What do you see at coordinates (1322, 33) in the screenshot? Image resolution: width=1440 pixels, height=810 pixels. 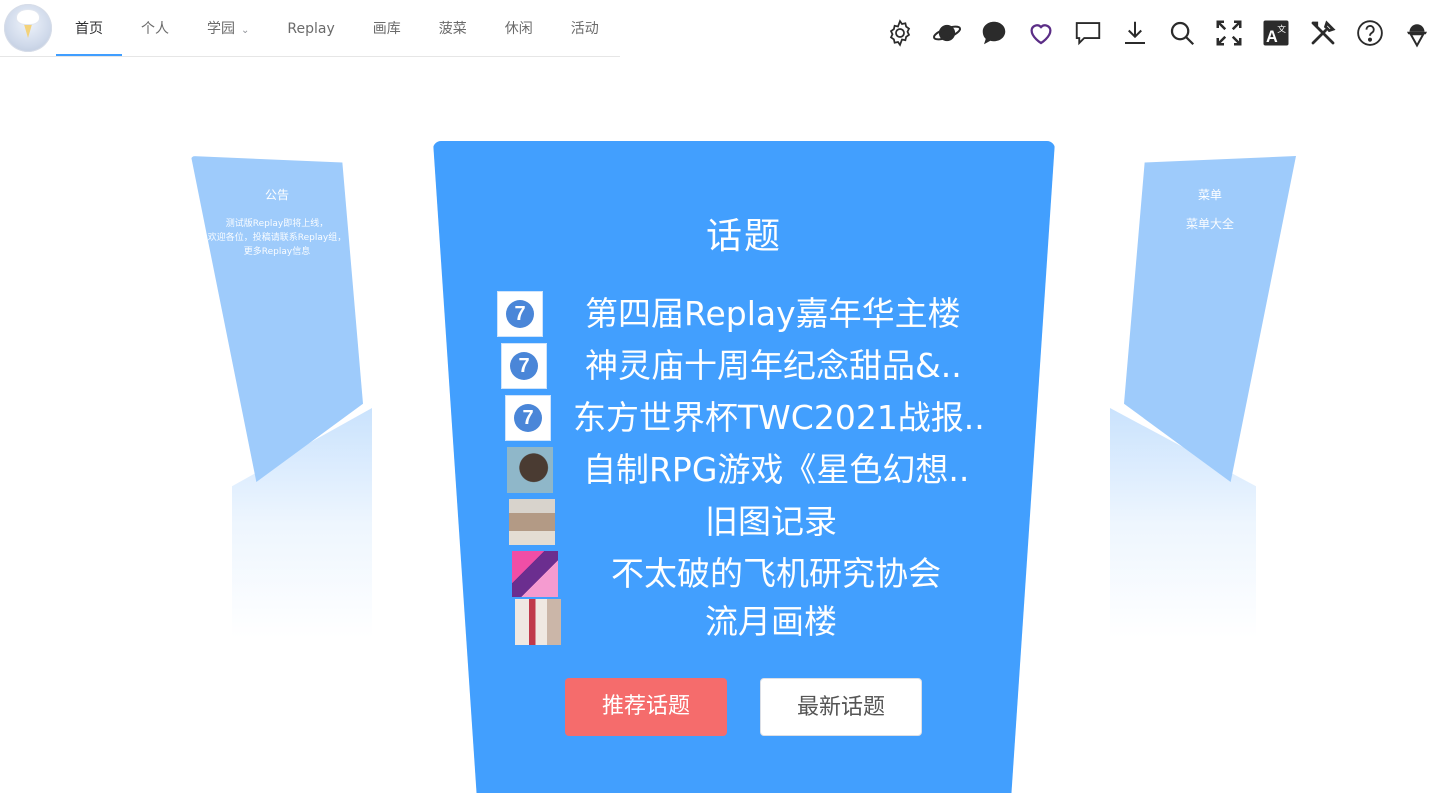 I see `tools-icon` at bounding box center [1322, 33].